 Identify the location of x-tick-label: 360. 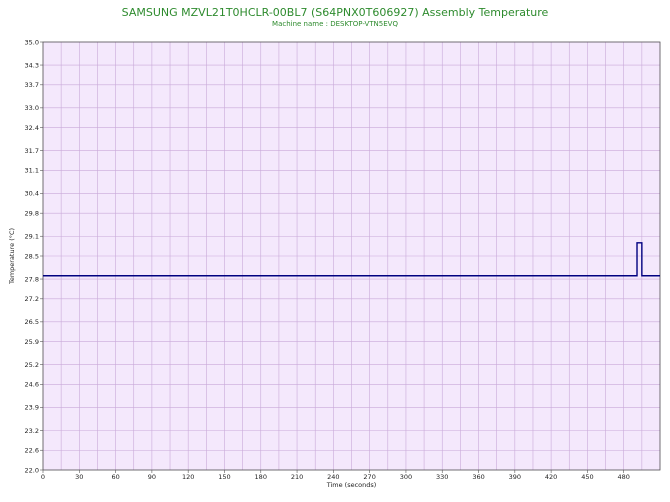
(478, 477).